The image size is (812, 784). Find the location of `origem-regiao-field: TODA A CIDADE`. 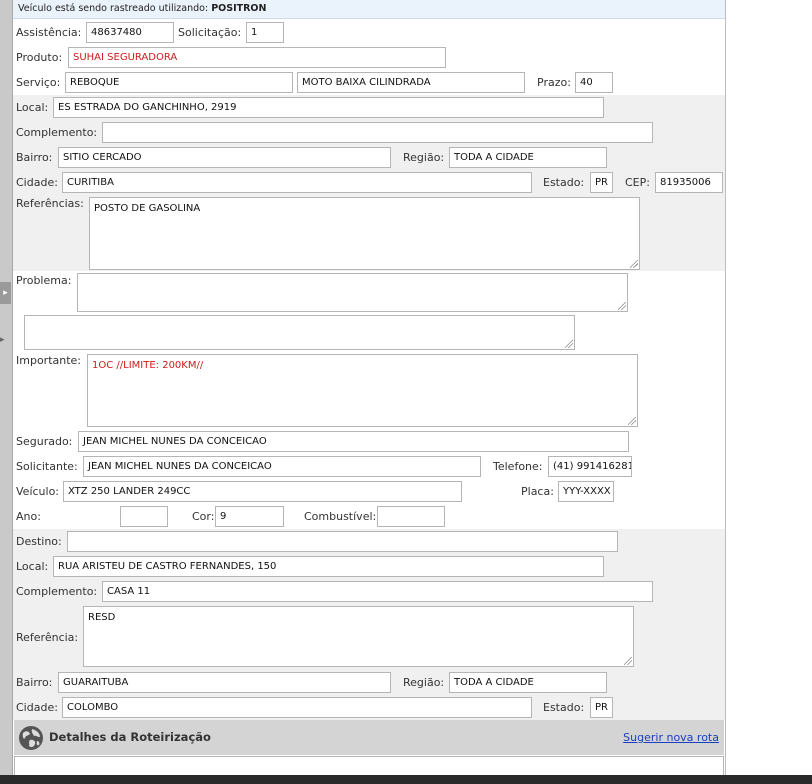

origem-regiao-field: TODA A CIDADE is located at coordinates (528, 157).